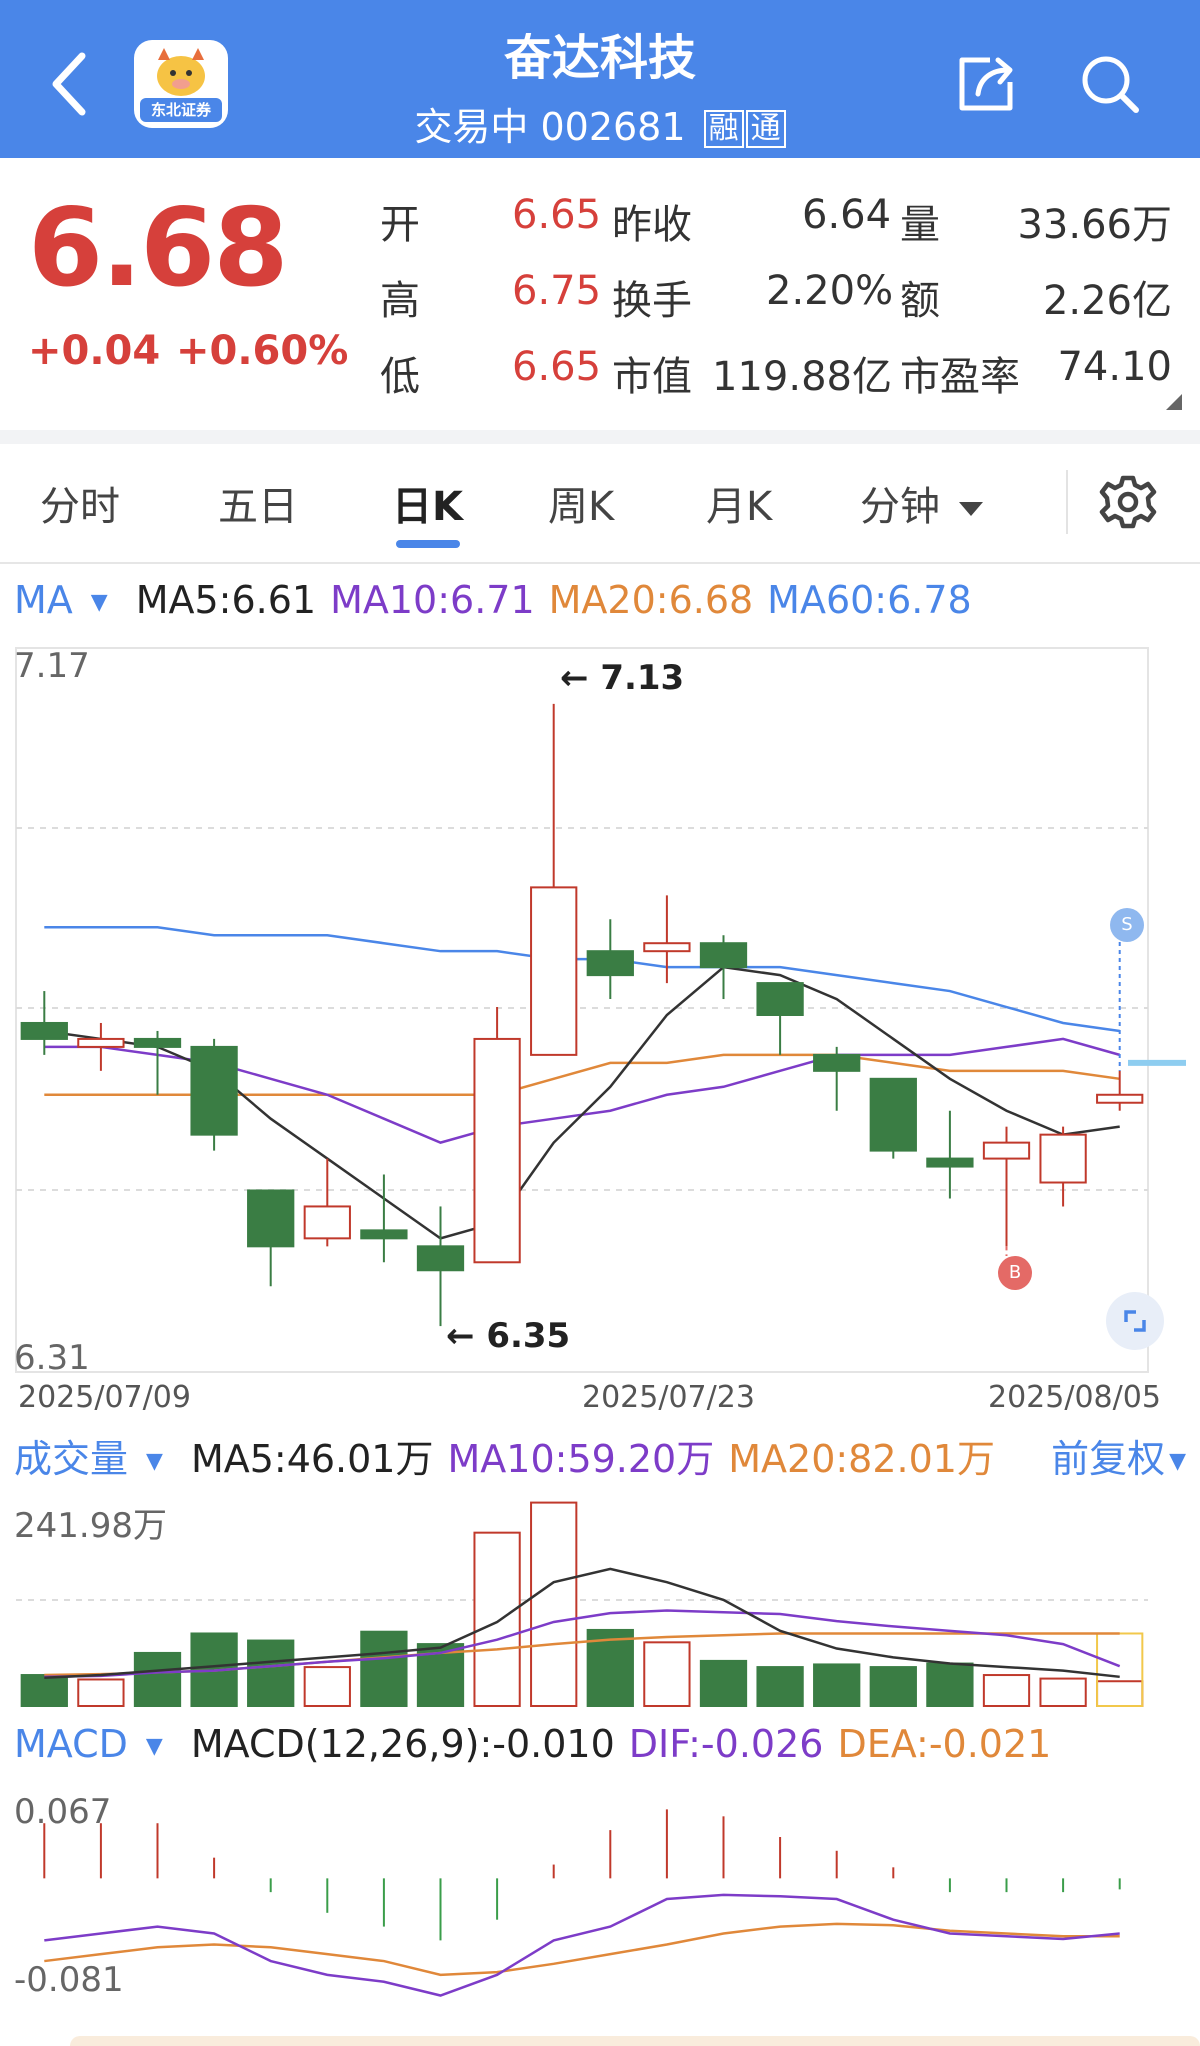  Describe the element at coordinates (69, 1980) in the screenshot. I see `macd-axis-min: -0.081` at that location.